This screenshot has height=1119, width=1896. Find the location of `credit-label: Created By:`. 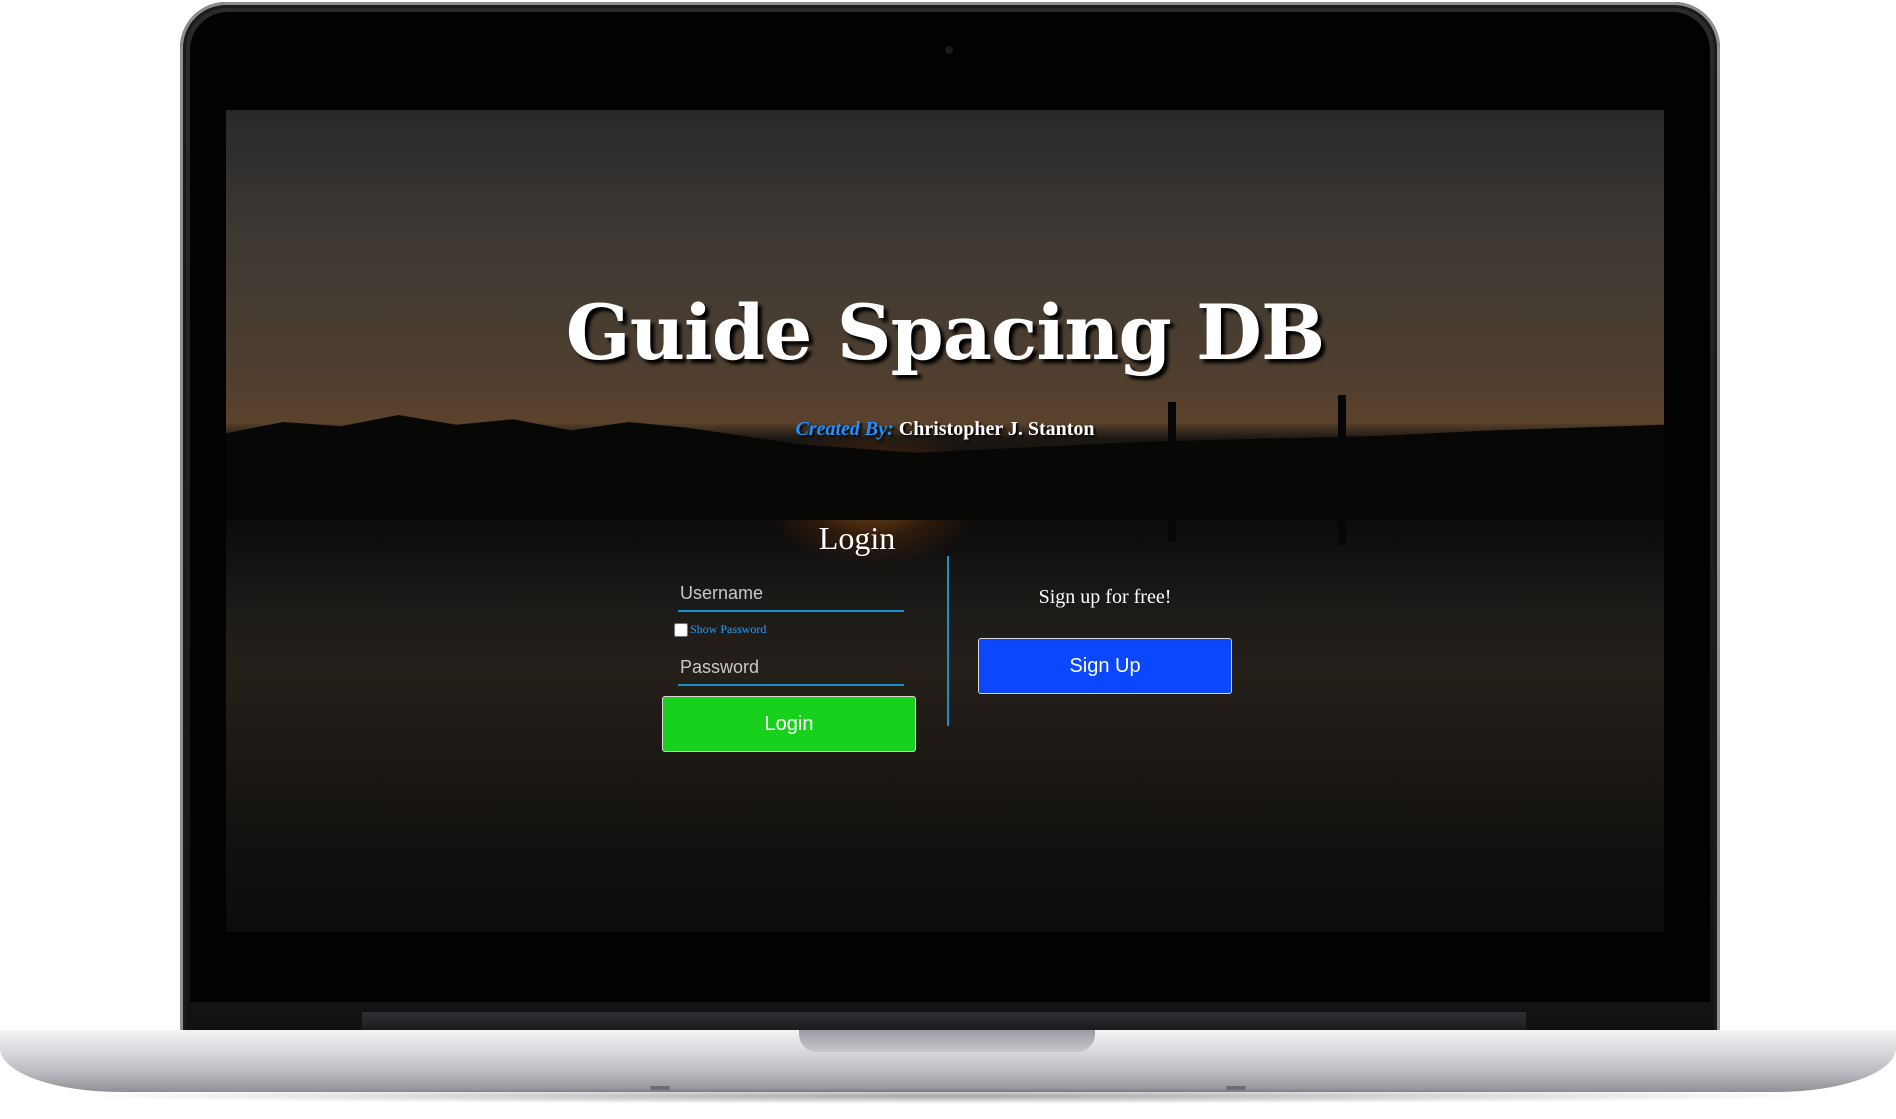

credit-label: Created By: is located at coordinates (844, 429).